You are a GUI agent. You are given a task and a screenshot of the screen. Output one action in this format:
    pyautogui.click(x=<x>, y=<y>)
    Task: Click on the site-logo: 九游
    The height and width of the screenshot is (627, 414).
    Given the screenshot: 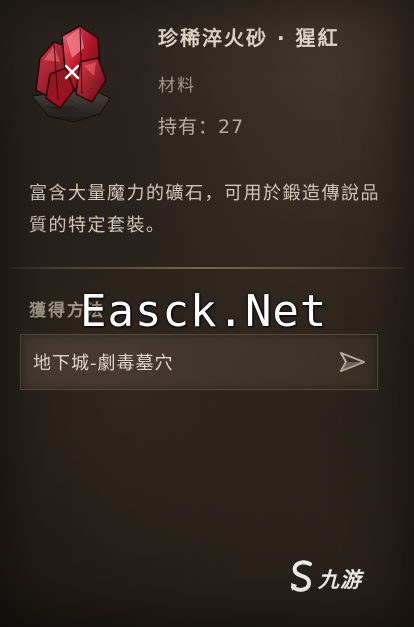 What is the action you would take?
    pyautogui.click(x=343, y=576)
    